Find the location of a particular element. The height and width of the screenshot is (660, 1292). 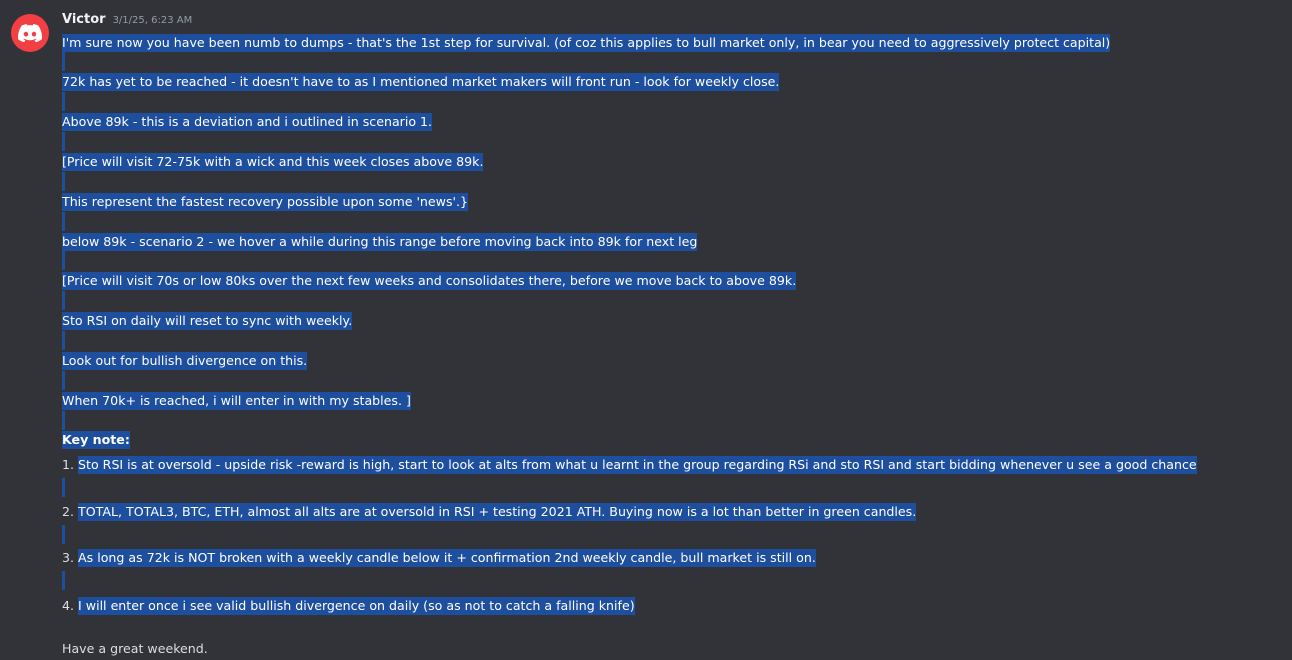

message-header: Victor 3/1/25, 6:23 AM is located at coordinates (127, 22).